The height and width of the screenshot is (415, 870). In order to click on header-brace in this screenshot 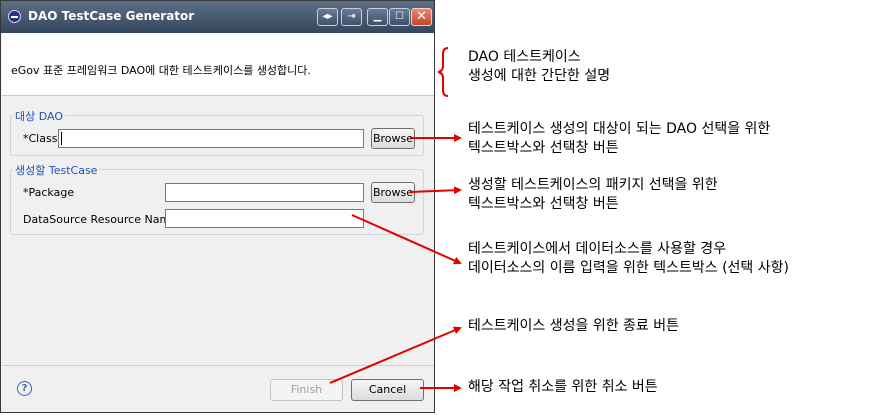, I will do `click(443, 72)`.